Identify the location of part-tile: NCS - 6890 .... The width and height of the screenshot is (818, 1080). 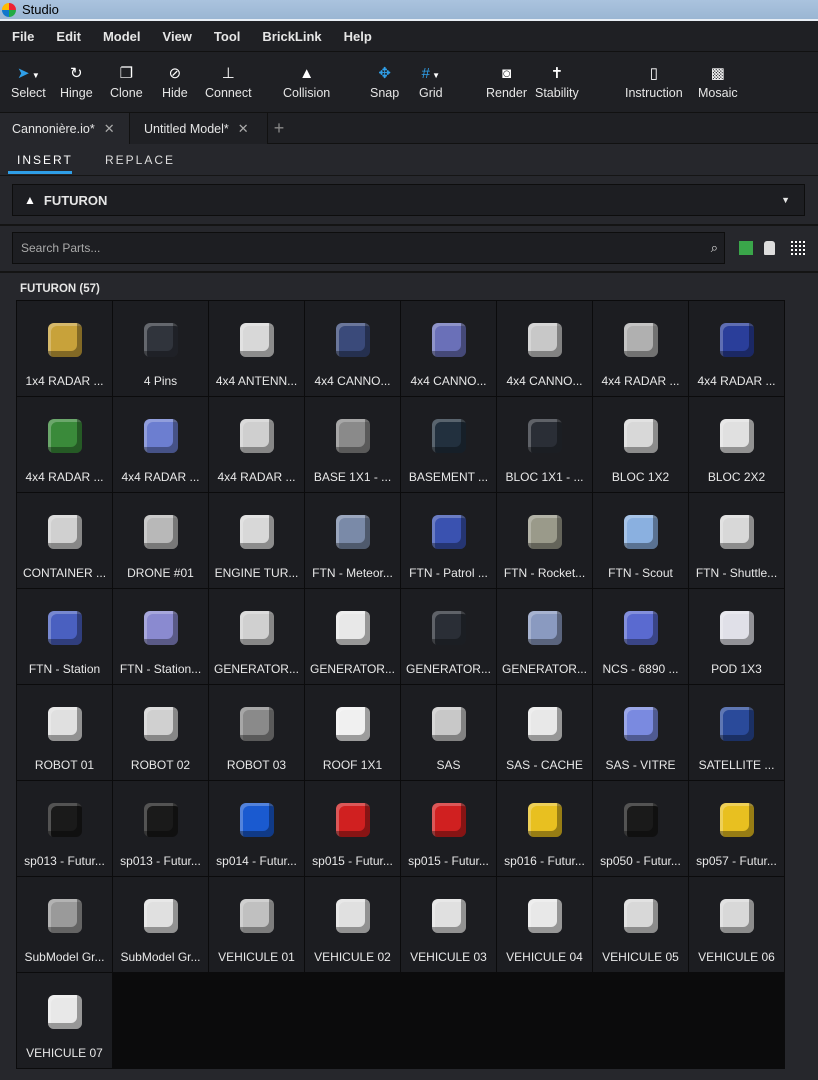
(640, 636).